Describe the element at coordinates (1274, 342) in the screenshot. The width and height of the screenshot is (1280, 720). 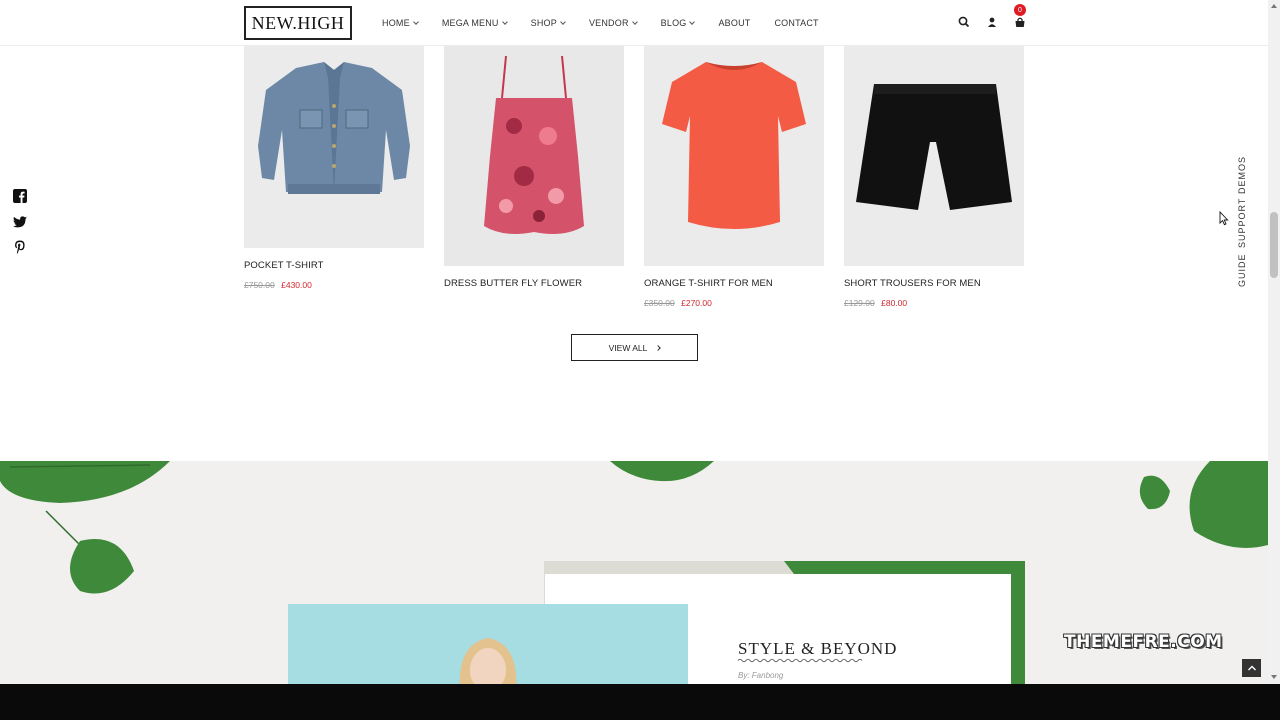
I see `page-scrollbar` at that location.